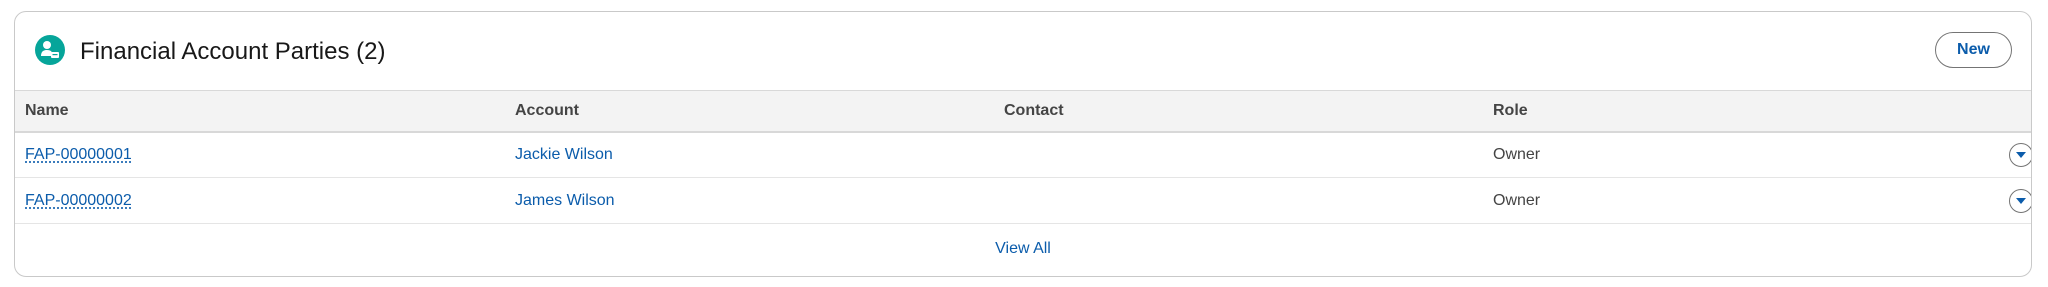 This screenshot has width=2048, height=287. What do you see at coordinates (260, 111) in the screenshot?
I see `column-header-name: Name` at bounding box center [260, 111].